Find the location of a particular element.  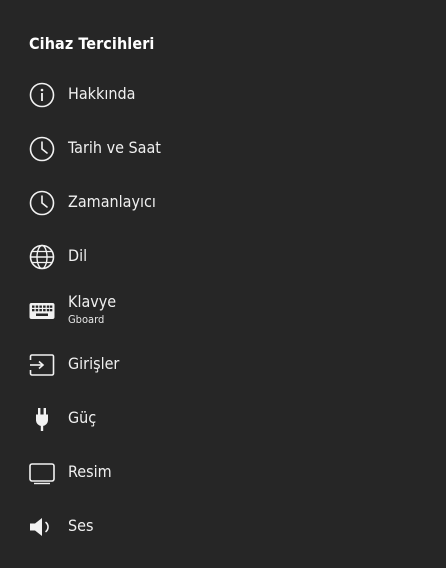

menu-item-language: Dil is located at coordinates (223, 257).